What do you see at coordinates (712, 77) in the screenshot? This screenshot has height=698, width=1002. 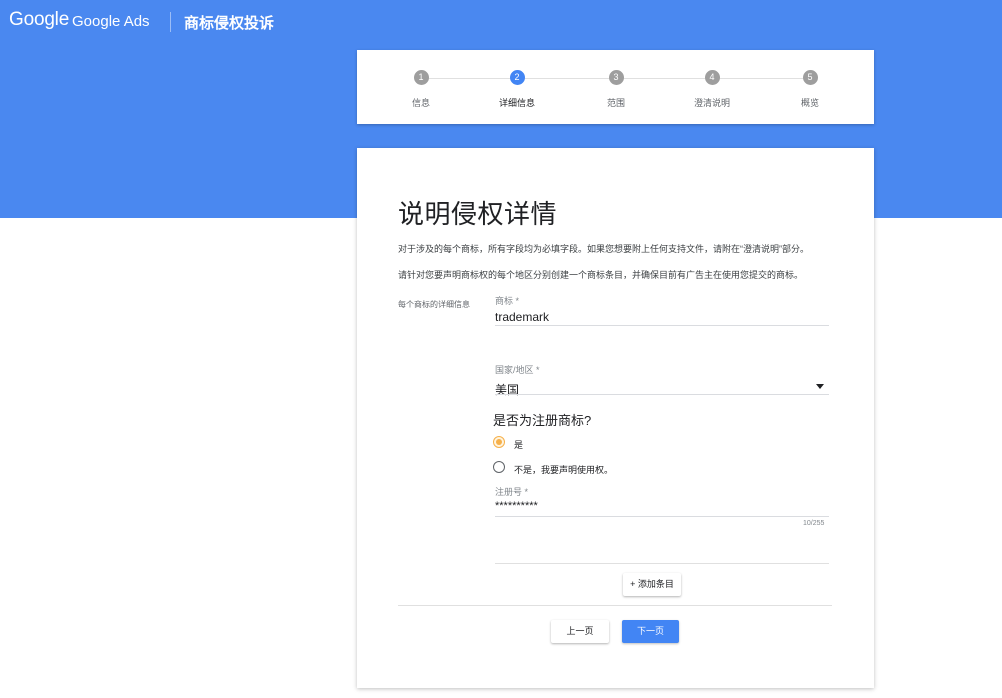 I see `step-number: 4` at bounding box center [712, 77].